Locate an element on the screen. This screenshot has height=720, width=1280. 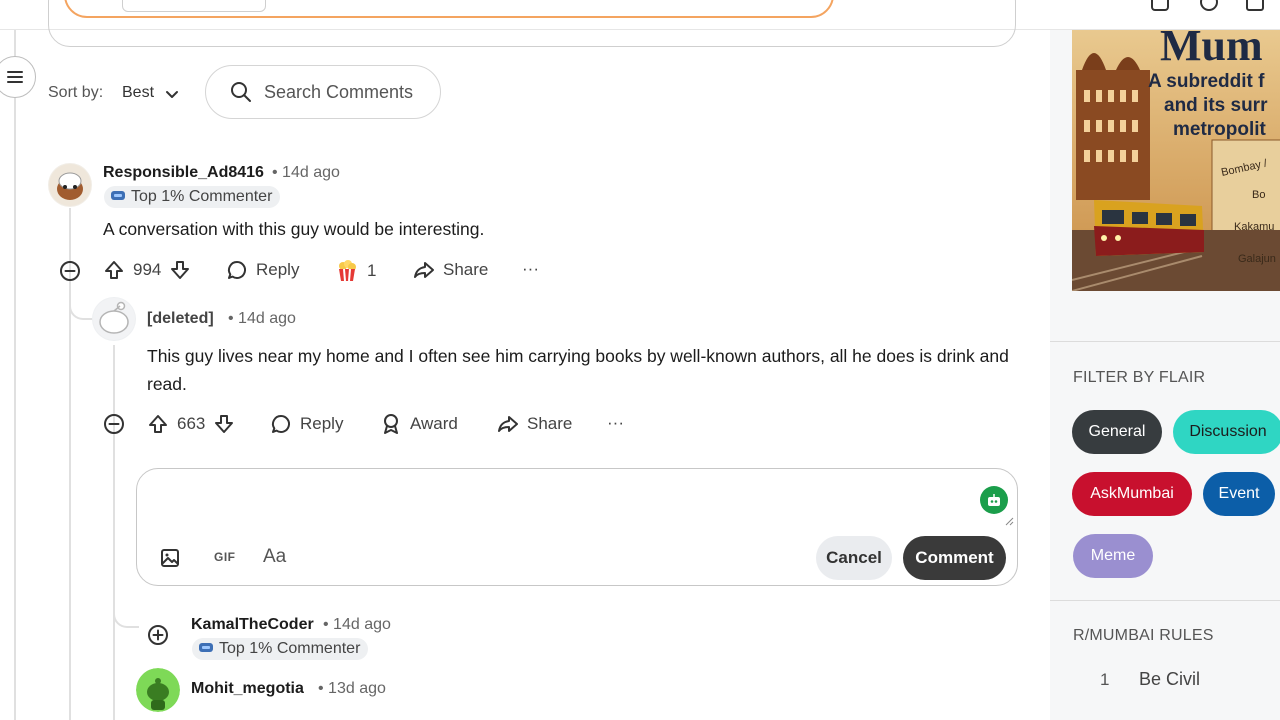
menu-toggle-button is located at coordinates (18, 77).